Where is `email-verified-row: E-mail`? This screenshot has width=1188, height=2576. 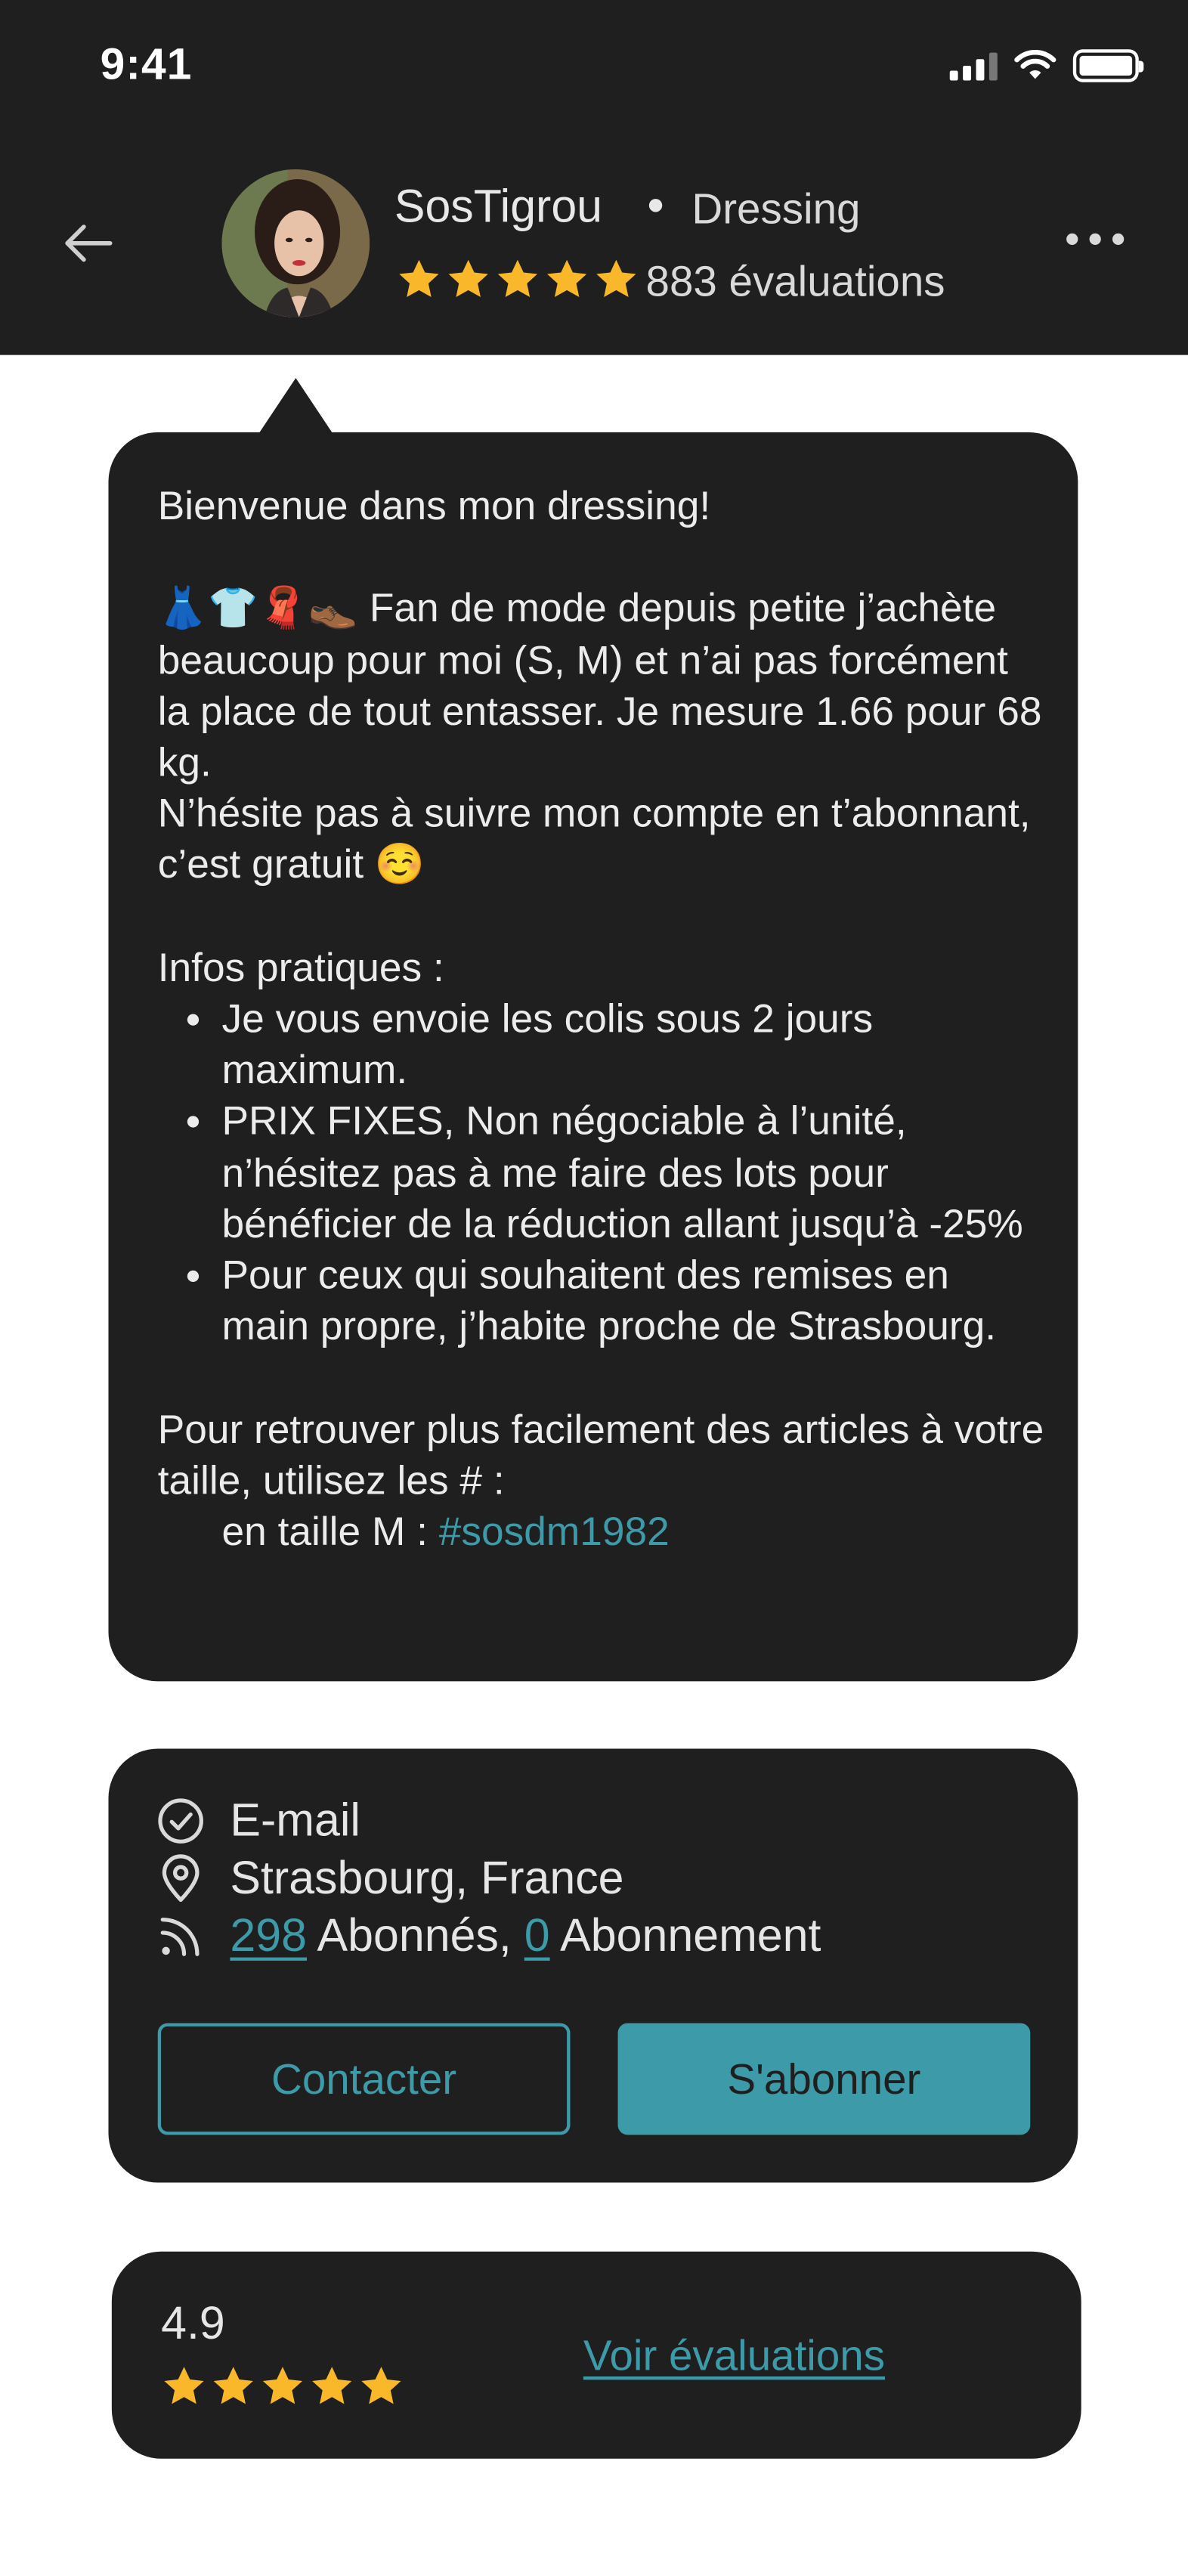 email-verified-row: E-mail is located at coordinates (257, 1821).